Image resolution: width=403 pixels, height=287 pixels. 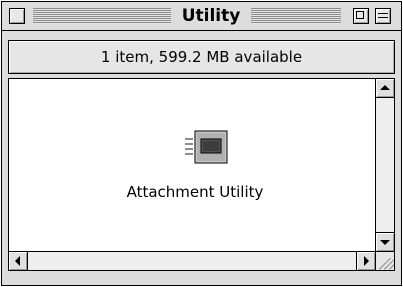 What do you see at coordinates (102, 16) in the screenshot?
I see `title-bar-stripes-left` at bounding box center [102, 16].